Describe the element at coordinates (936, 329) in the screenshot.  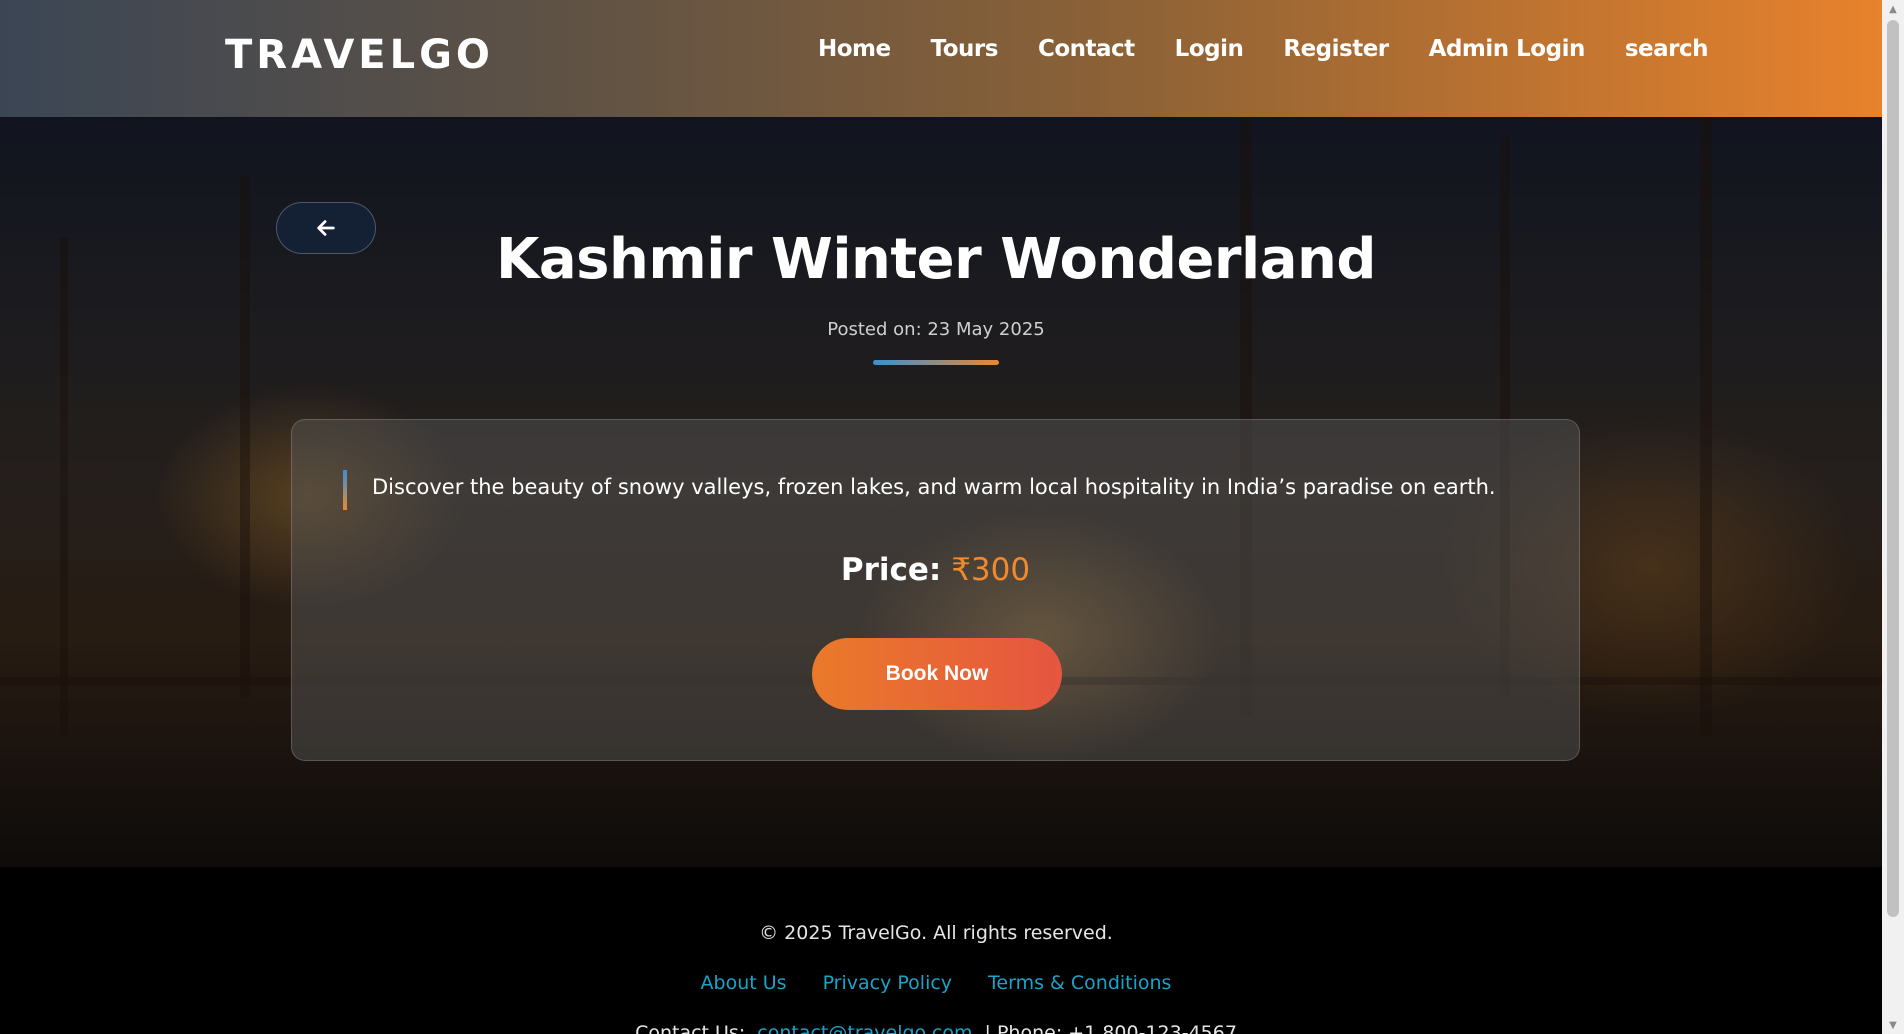
I see `posted-date: Posted on: 23 May 2025` at that location.